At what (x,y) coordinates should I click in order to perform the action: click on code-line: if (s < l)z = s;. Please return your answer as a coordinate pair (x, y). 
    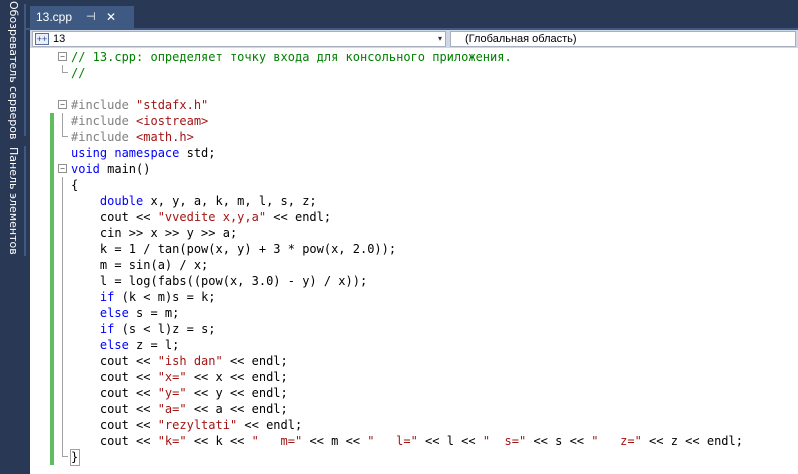
    Looking at the image, I should click on (414, 329).